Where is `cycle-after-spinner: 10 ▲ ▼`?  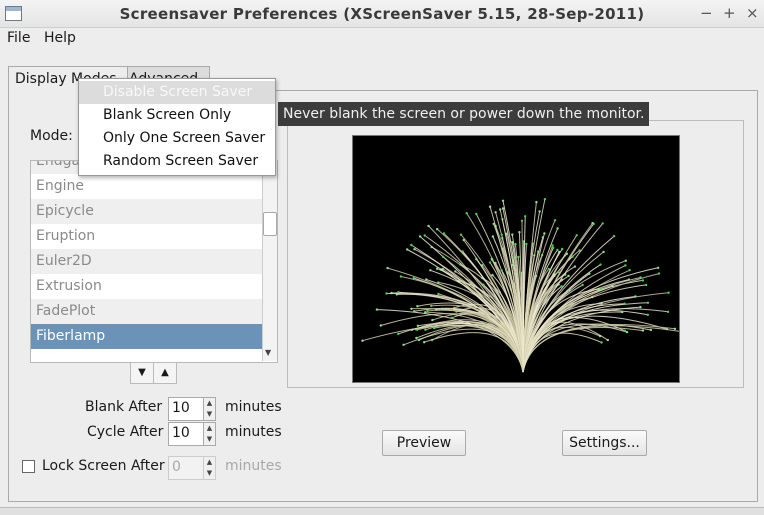
cycle-after-spinner: 10 ▲ ▼ is located at coordinates (192, 434).